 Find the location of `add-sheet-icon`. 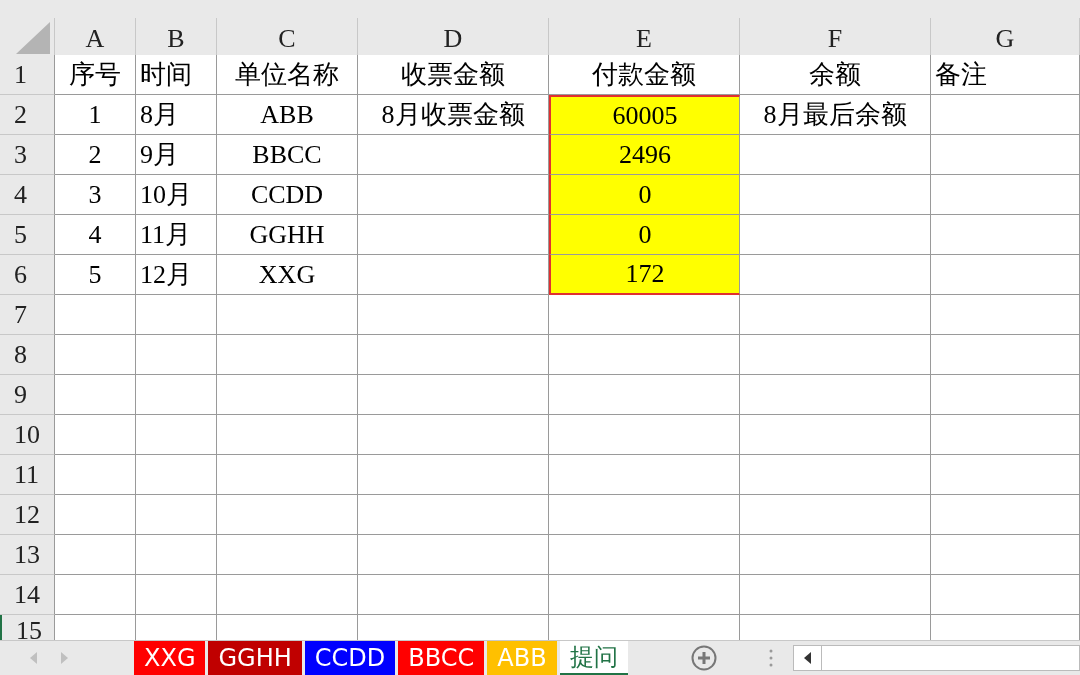

add-sheet-icon is located at coordinates (703, 658).